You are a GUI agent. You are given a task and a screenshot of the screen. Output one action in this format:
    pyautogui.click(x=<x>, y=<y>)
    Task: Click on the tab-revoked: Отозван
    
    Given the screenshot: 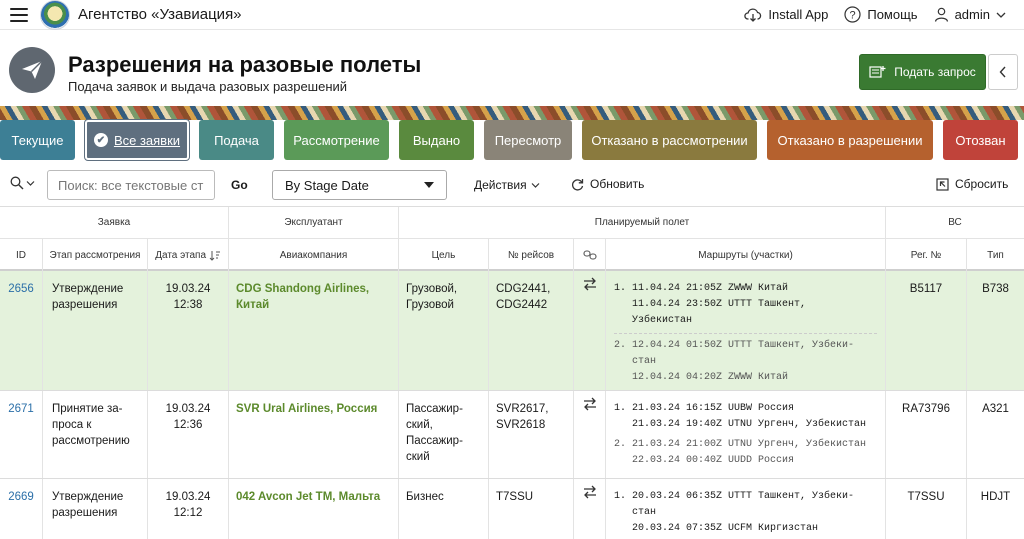 What is the action you would take?
    pyautogui.click(x=980, y=140)
    